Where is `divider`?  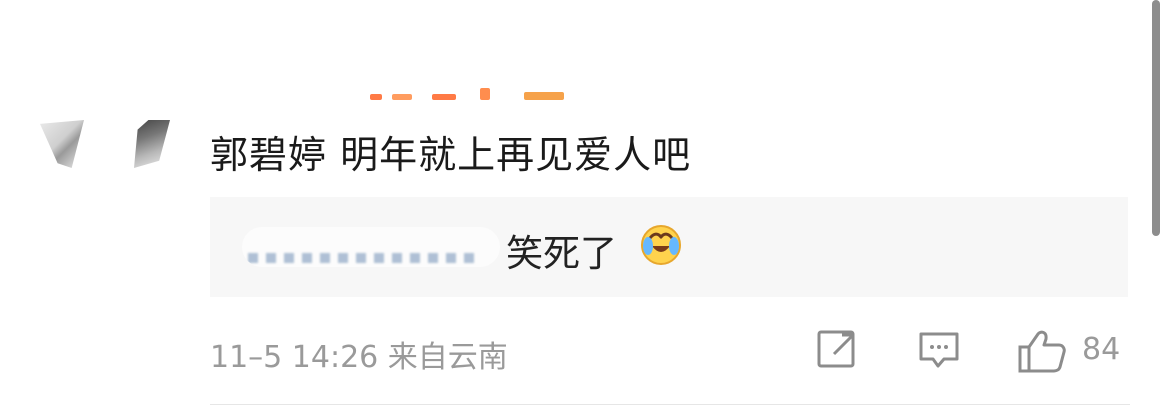 divider is located at coordinates (670, 404).